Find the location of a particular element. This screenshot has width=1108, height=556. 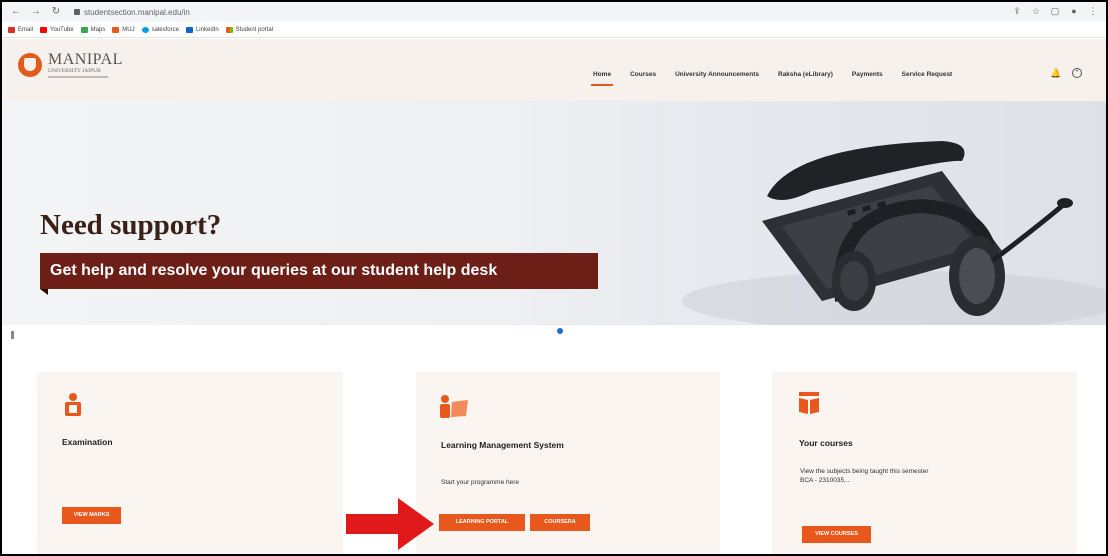

linkedin-icon is located at coordinates (189, 29).